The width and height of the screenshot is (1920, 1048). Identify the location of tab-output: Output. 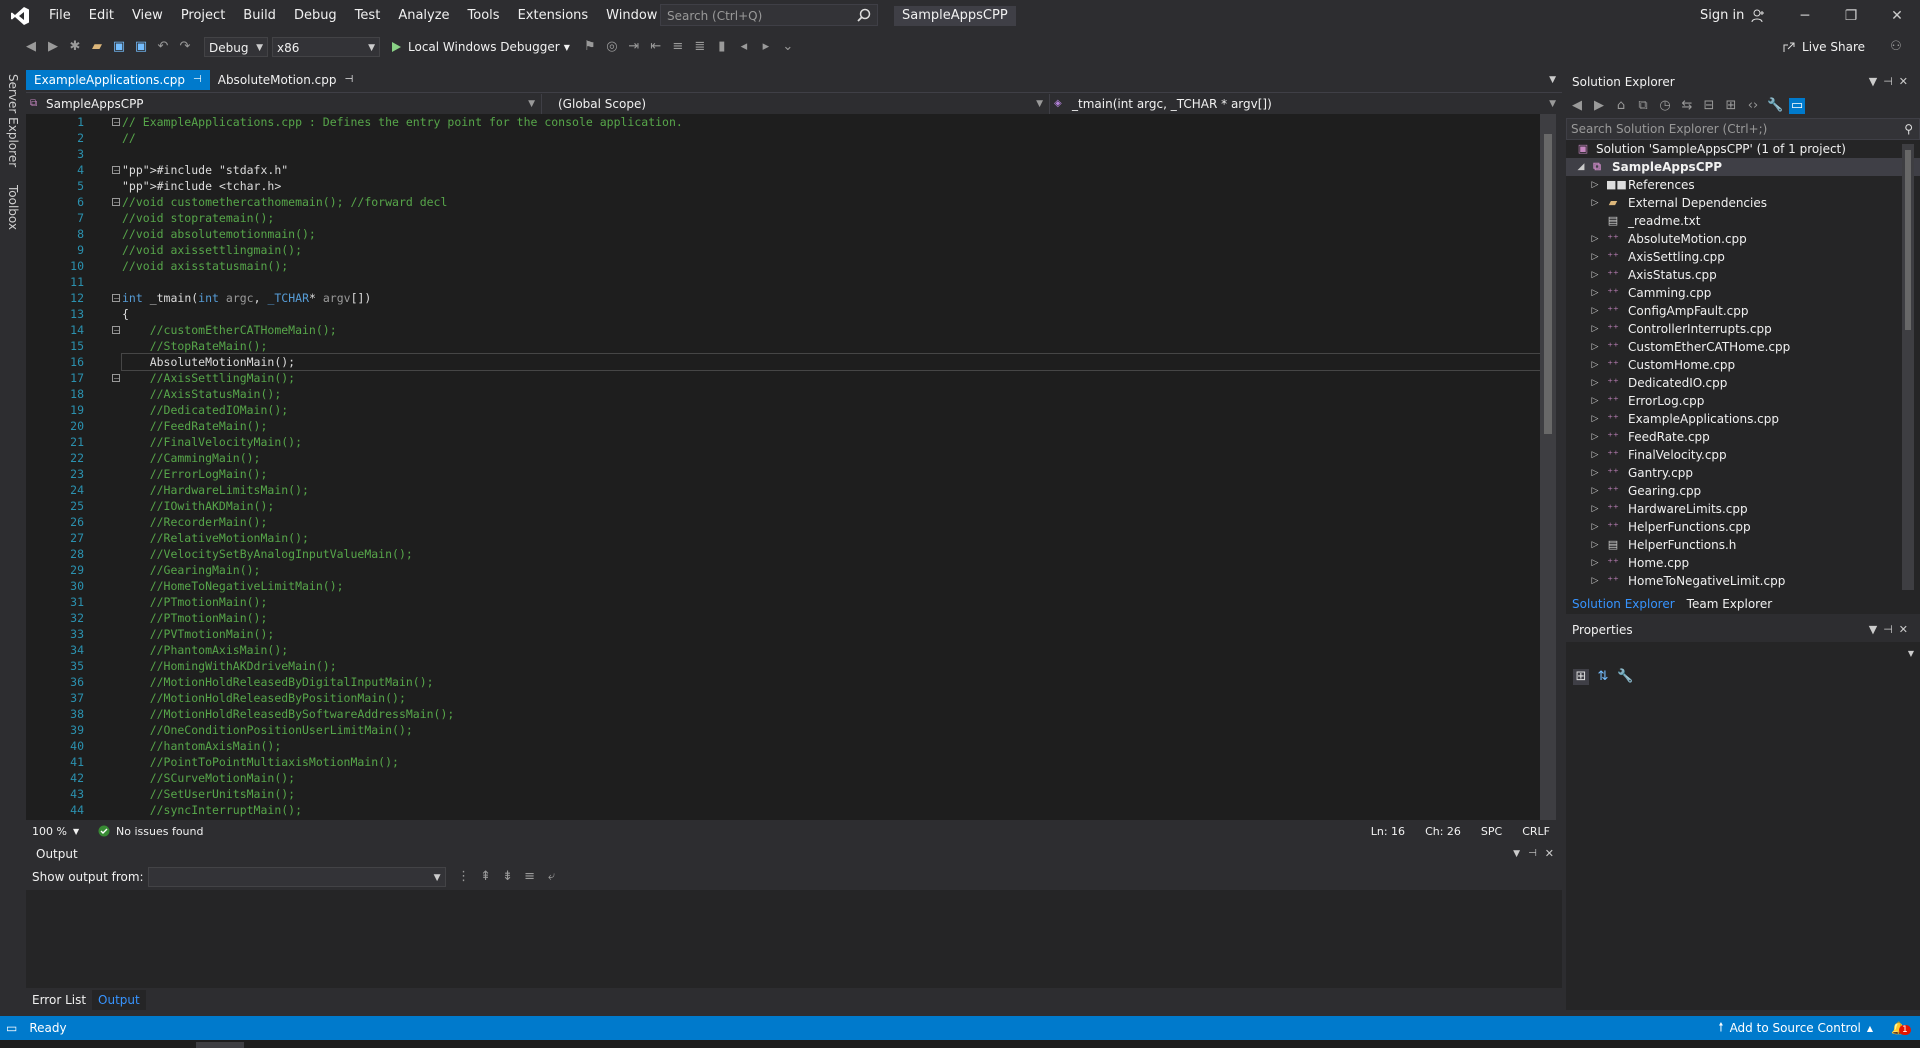
(119, 1000).